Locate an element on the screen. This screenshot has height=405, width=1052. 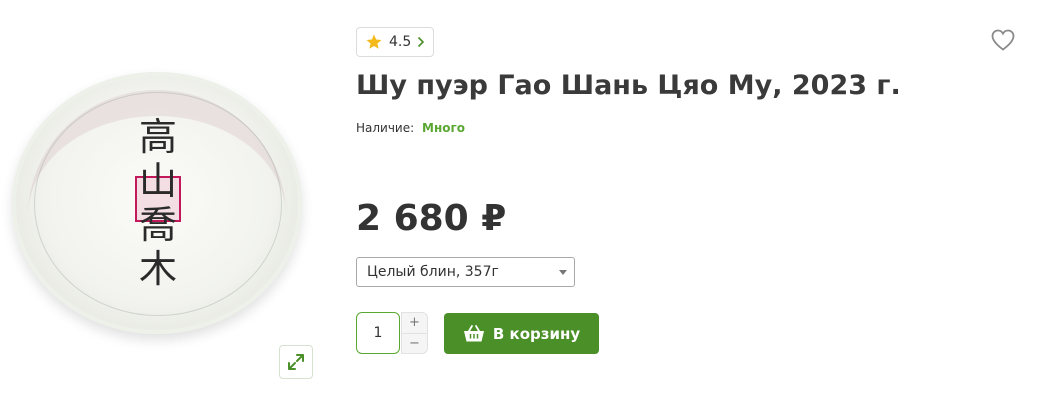
wrapper-char: 喬 is located at coordinates (157, 225).